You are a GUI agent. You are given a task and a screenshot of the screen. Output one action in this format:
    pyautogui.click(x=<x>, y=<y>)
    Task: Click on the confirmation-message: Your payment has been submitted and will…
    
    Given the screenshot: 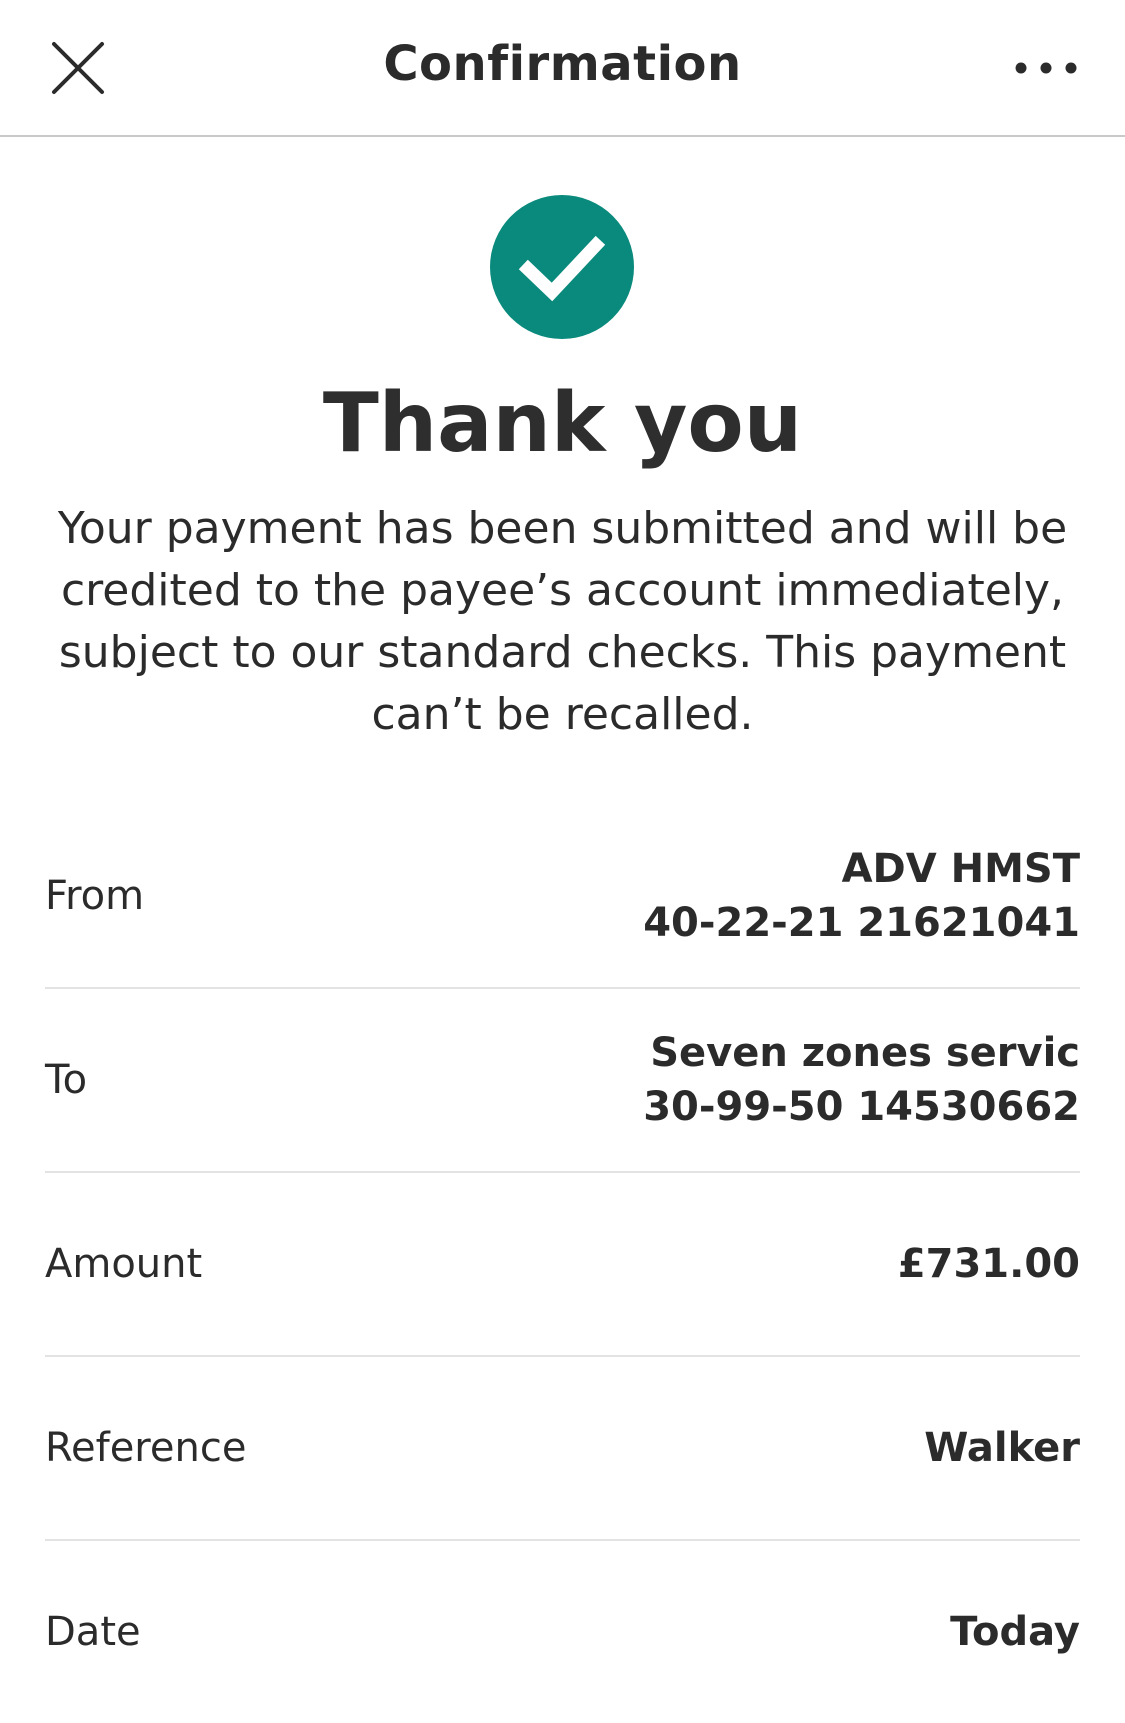 What is the action you would take?
    pyautogui.click(x=562, y=621)
    